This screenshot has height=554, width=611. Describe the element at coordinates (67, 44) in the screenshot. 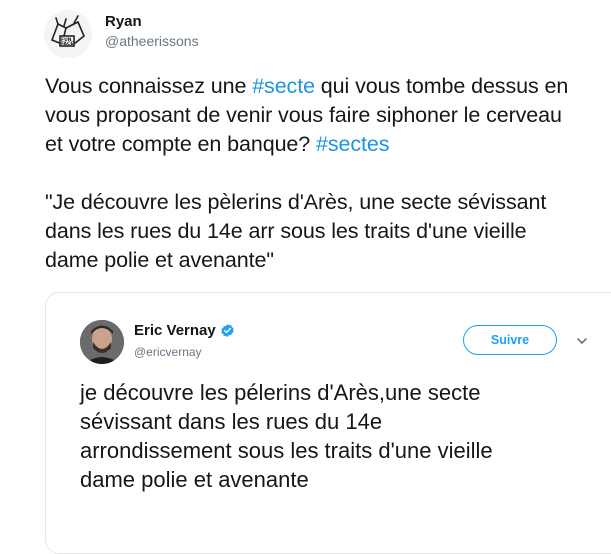

I see `svg-text: FACE` at that location.